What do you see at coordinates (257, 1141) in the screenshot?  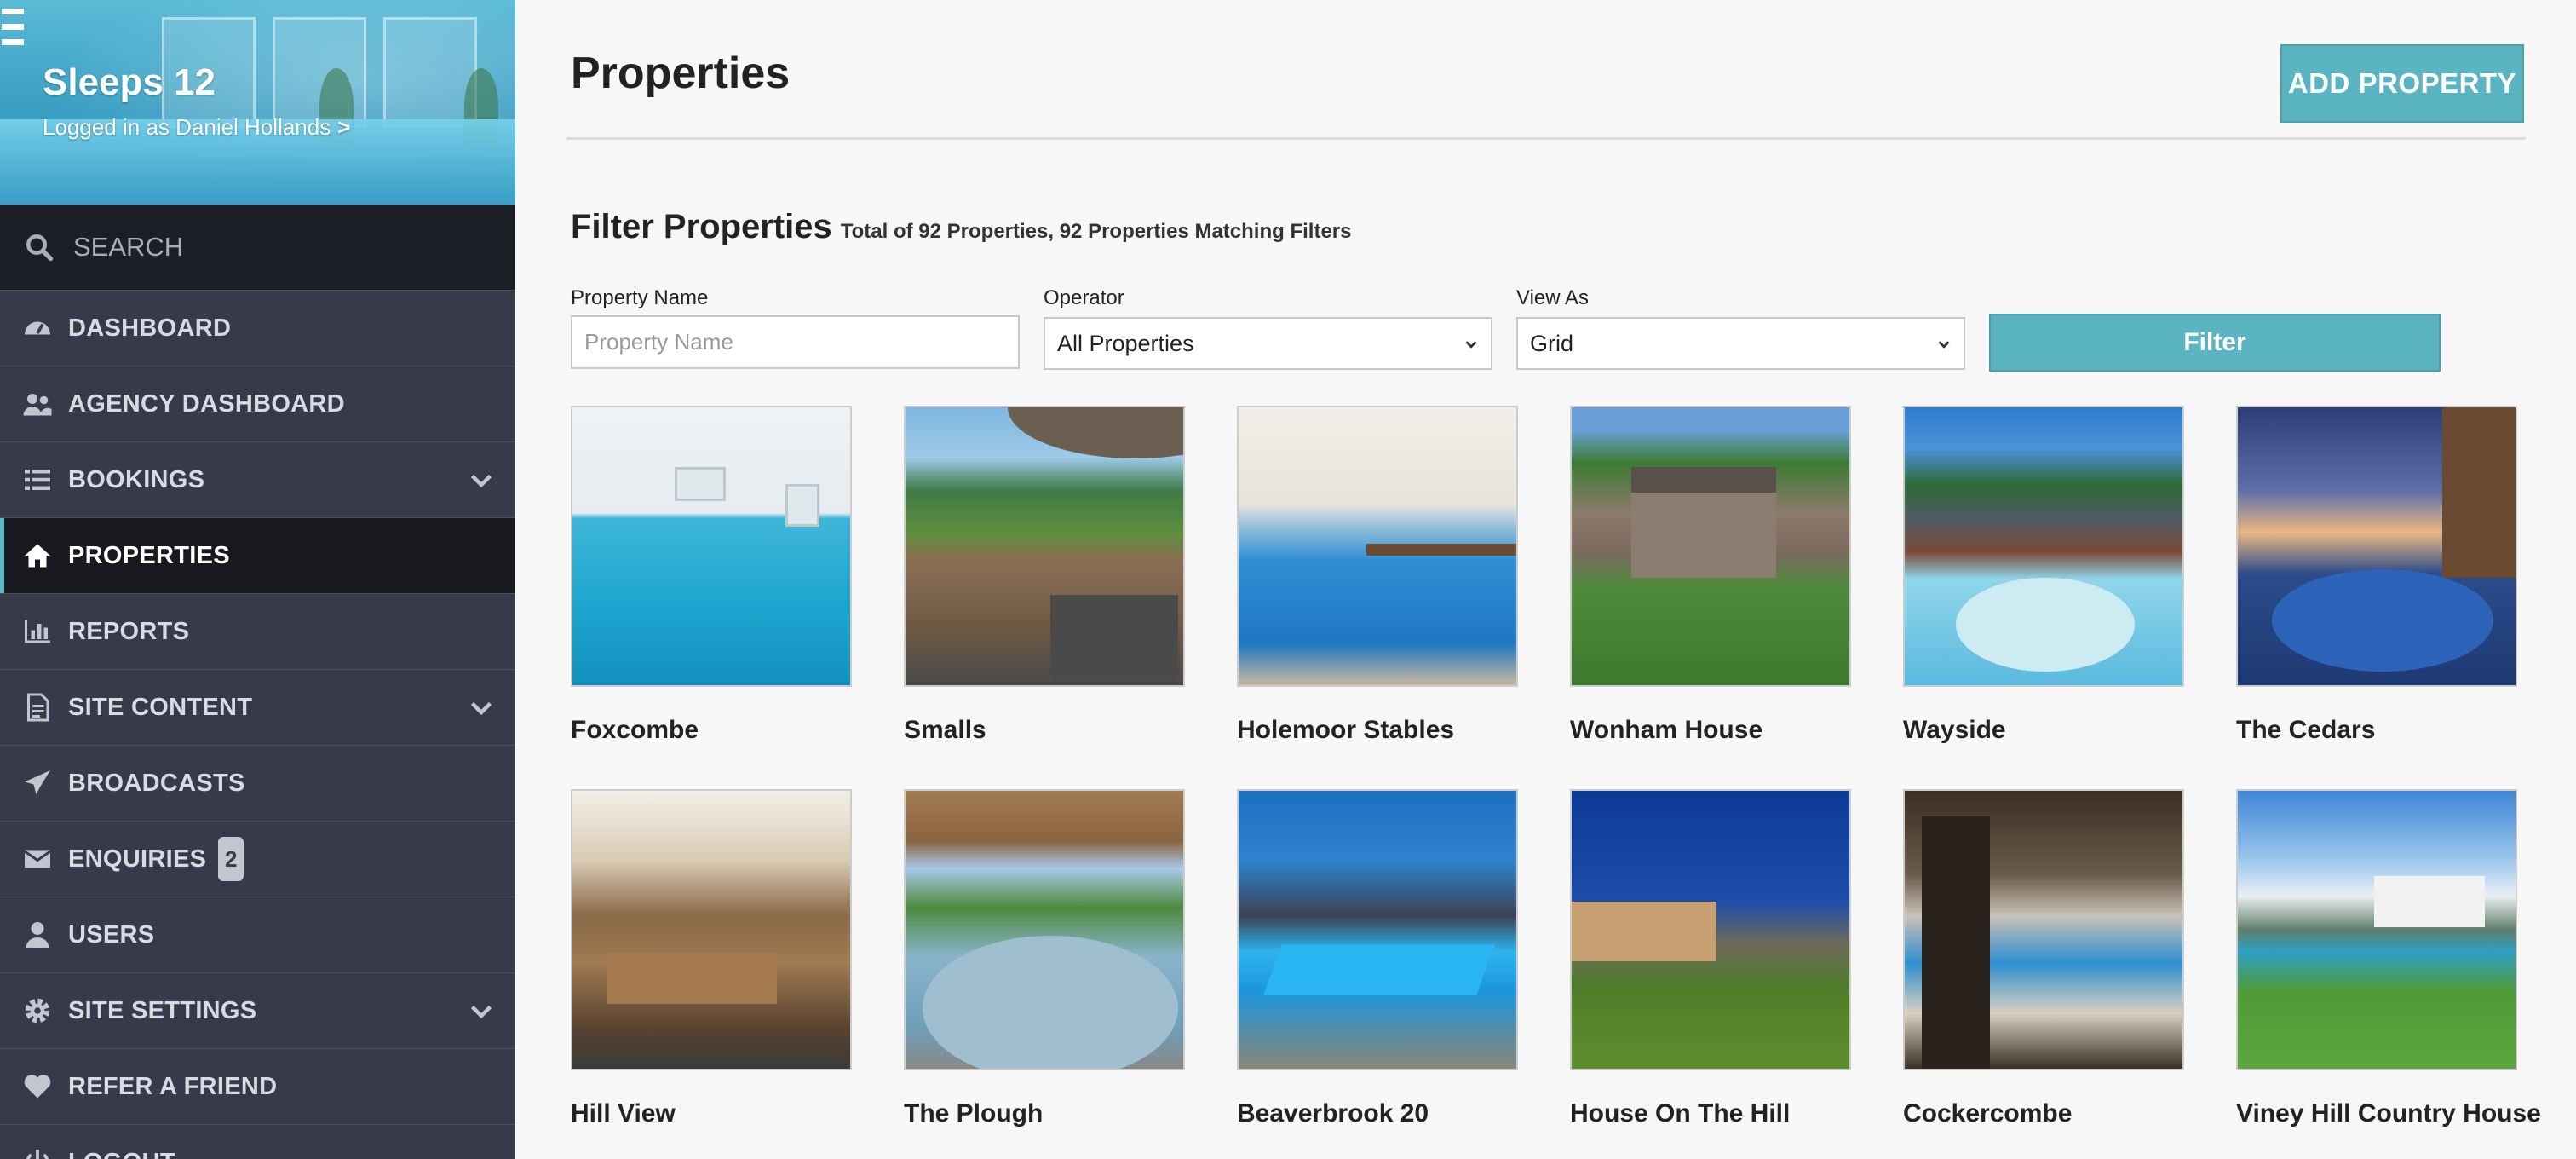 I see `sidebar-item-logout: LOGOUT` at bounding box center [257, 1141].